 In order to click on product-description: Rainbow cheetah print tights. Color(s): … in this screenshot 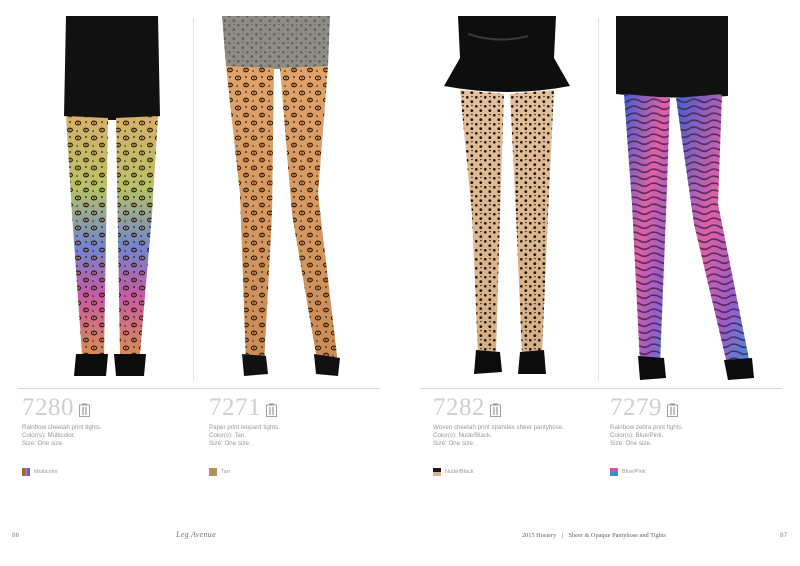, I will do `click(107, 435)`.